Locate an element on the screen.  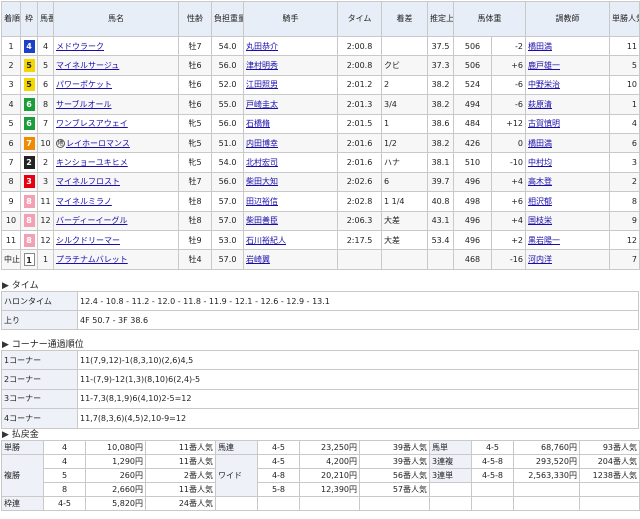
header-last-3f: 推定上り is located at coordinates (440, 19).